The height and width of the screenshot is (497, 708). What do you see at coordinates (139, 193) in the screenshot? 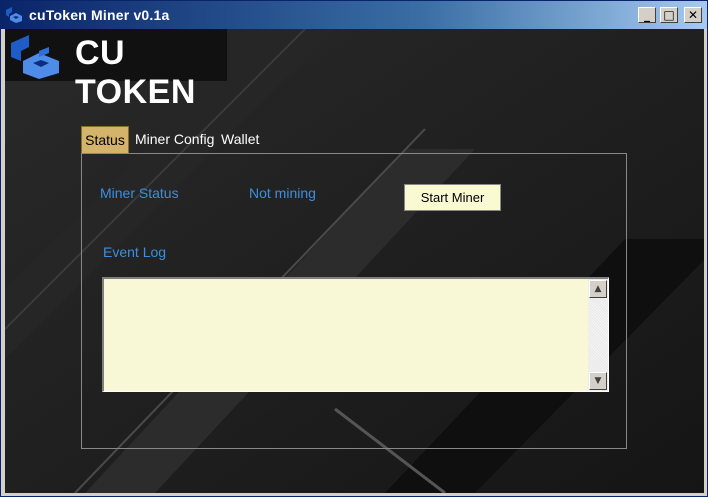
I see `miner-status-label: Miner Status` at bounding box center [139, 193].